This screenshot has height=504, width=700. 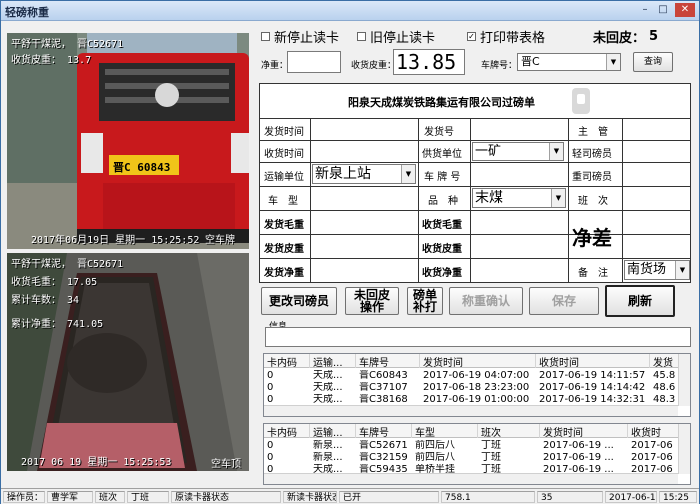 What do you see at coordinates (388, 361) in the screenshot?
I see `table1-col-plate: 车牌号` at bounding box center [388, 361].